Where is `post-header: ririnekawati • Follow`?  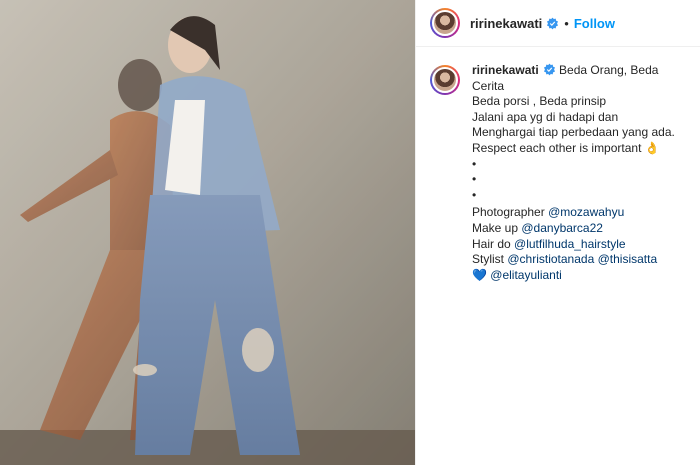 post-header: ririnekawati • Follow is located at coordinates (558, 23).